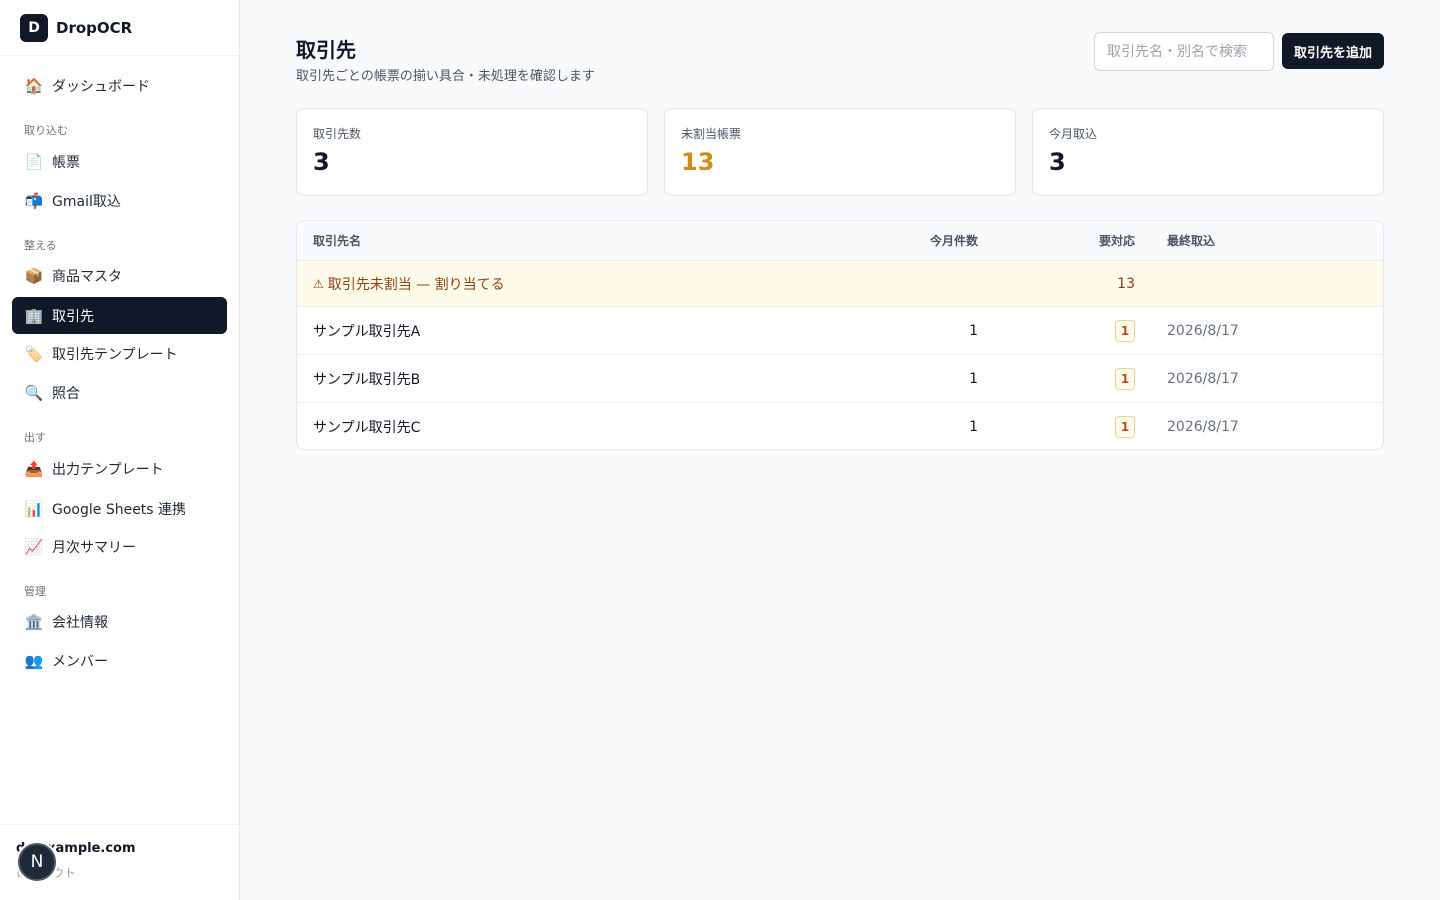  What do you see at coordinates (337, 240) in the screenshot?
I see `col-header-name: 取引先名` at bounding box center [337, 240].